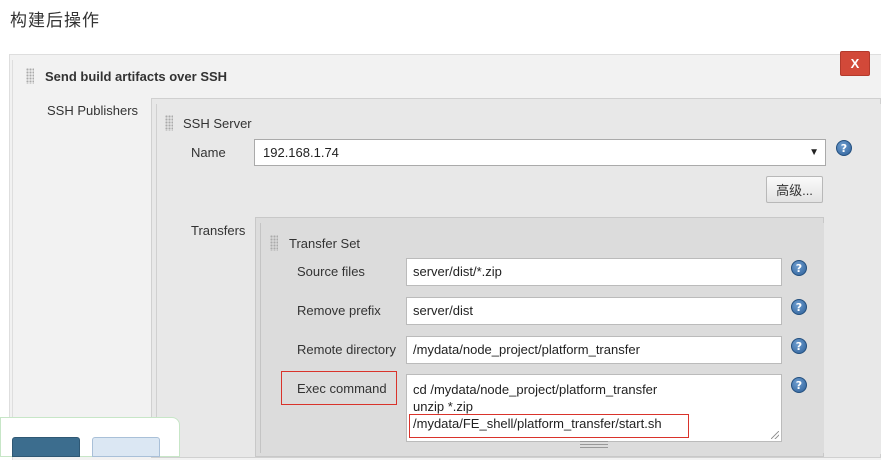 Image resolution: width=881 pixels, height=460 pixels. What do you see at coordinates (46, 447) in the screenshot?
I see `save-button` at bounding box center [46, 447].